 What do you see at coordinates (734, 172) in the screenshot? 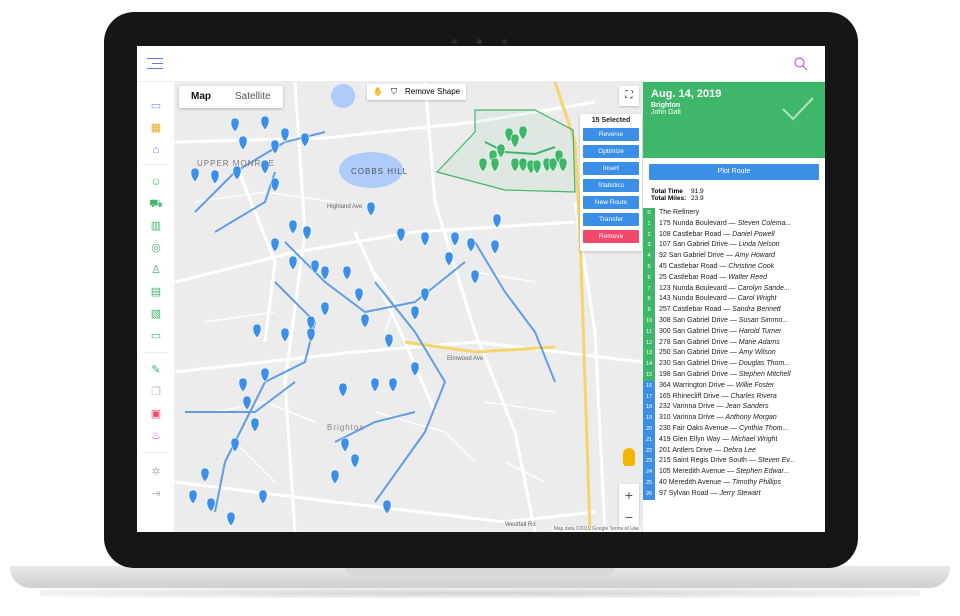
I see `plot-route-button: Plot Route` at bounding box center [734, 172].